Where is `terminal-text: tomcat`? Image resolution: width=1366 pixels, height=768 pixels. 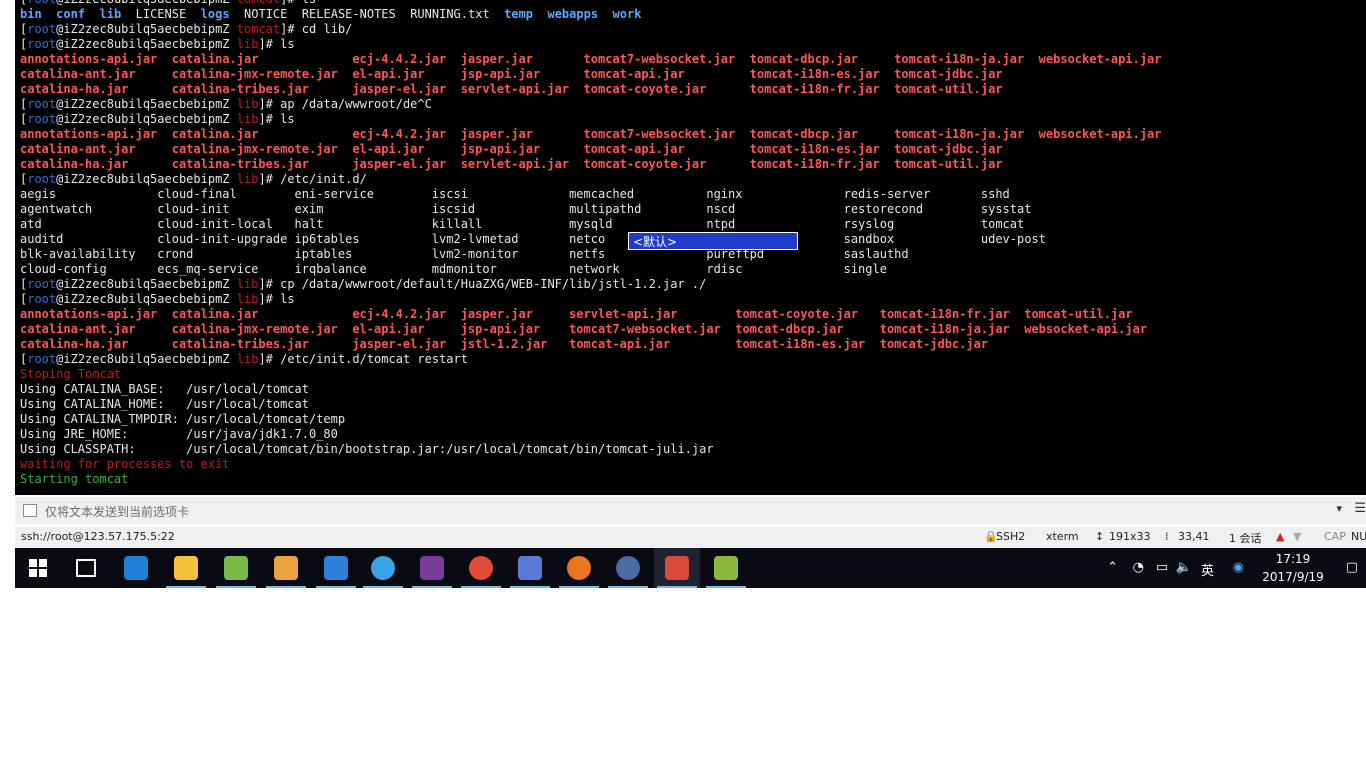
terminal-text: tomcat is located at coordinates (258, 3).